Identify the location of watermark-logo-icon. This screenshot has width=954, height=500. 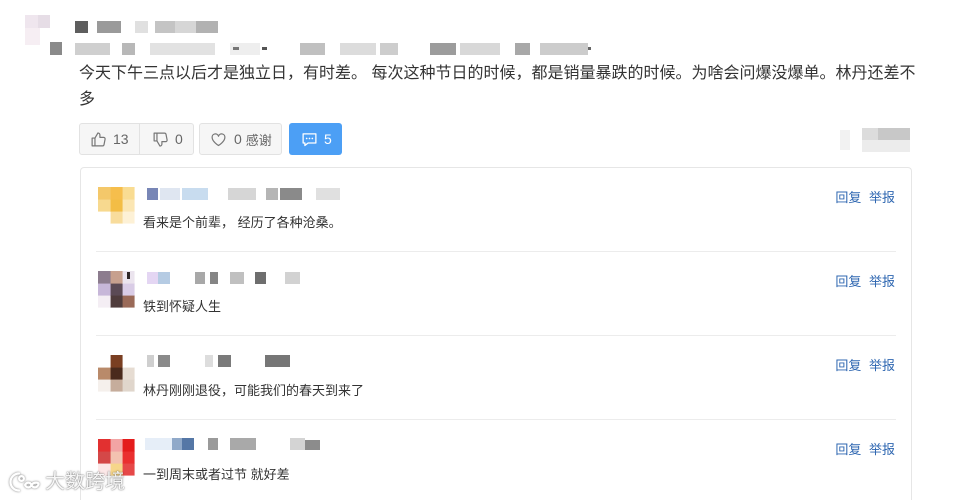
(25, 482).